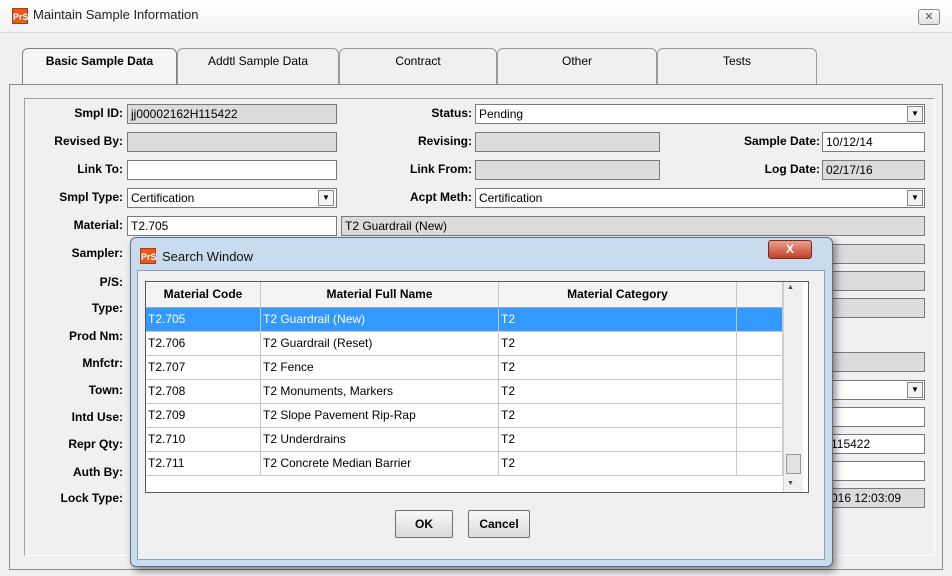 This screenshot has width=952, height=576. What do you see at coordinates (633, 226) in the screenshot?
I see `material-description: T2 Guardrail (New)` at bounding box center [633, 226].